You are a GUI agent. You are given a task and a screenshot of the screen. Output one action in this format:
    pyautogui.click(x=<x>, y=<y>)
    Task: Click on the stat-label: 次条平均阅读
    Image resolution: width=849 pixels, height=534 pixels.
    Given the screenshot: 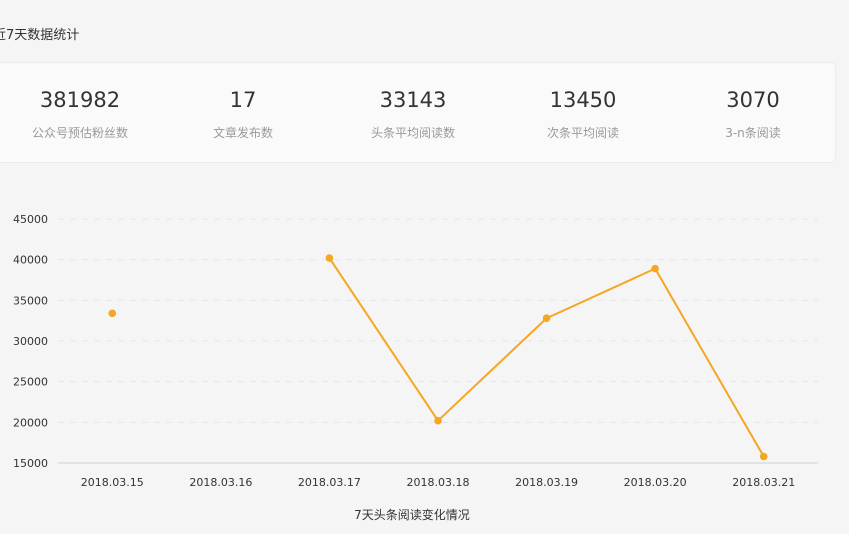 What is the action you would take?
    pyautogui.click(x=582, y=133)
    